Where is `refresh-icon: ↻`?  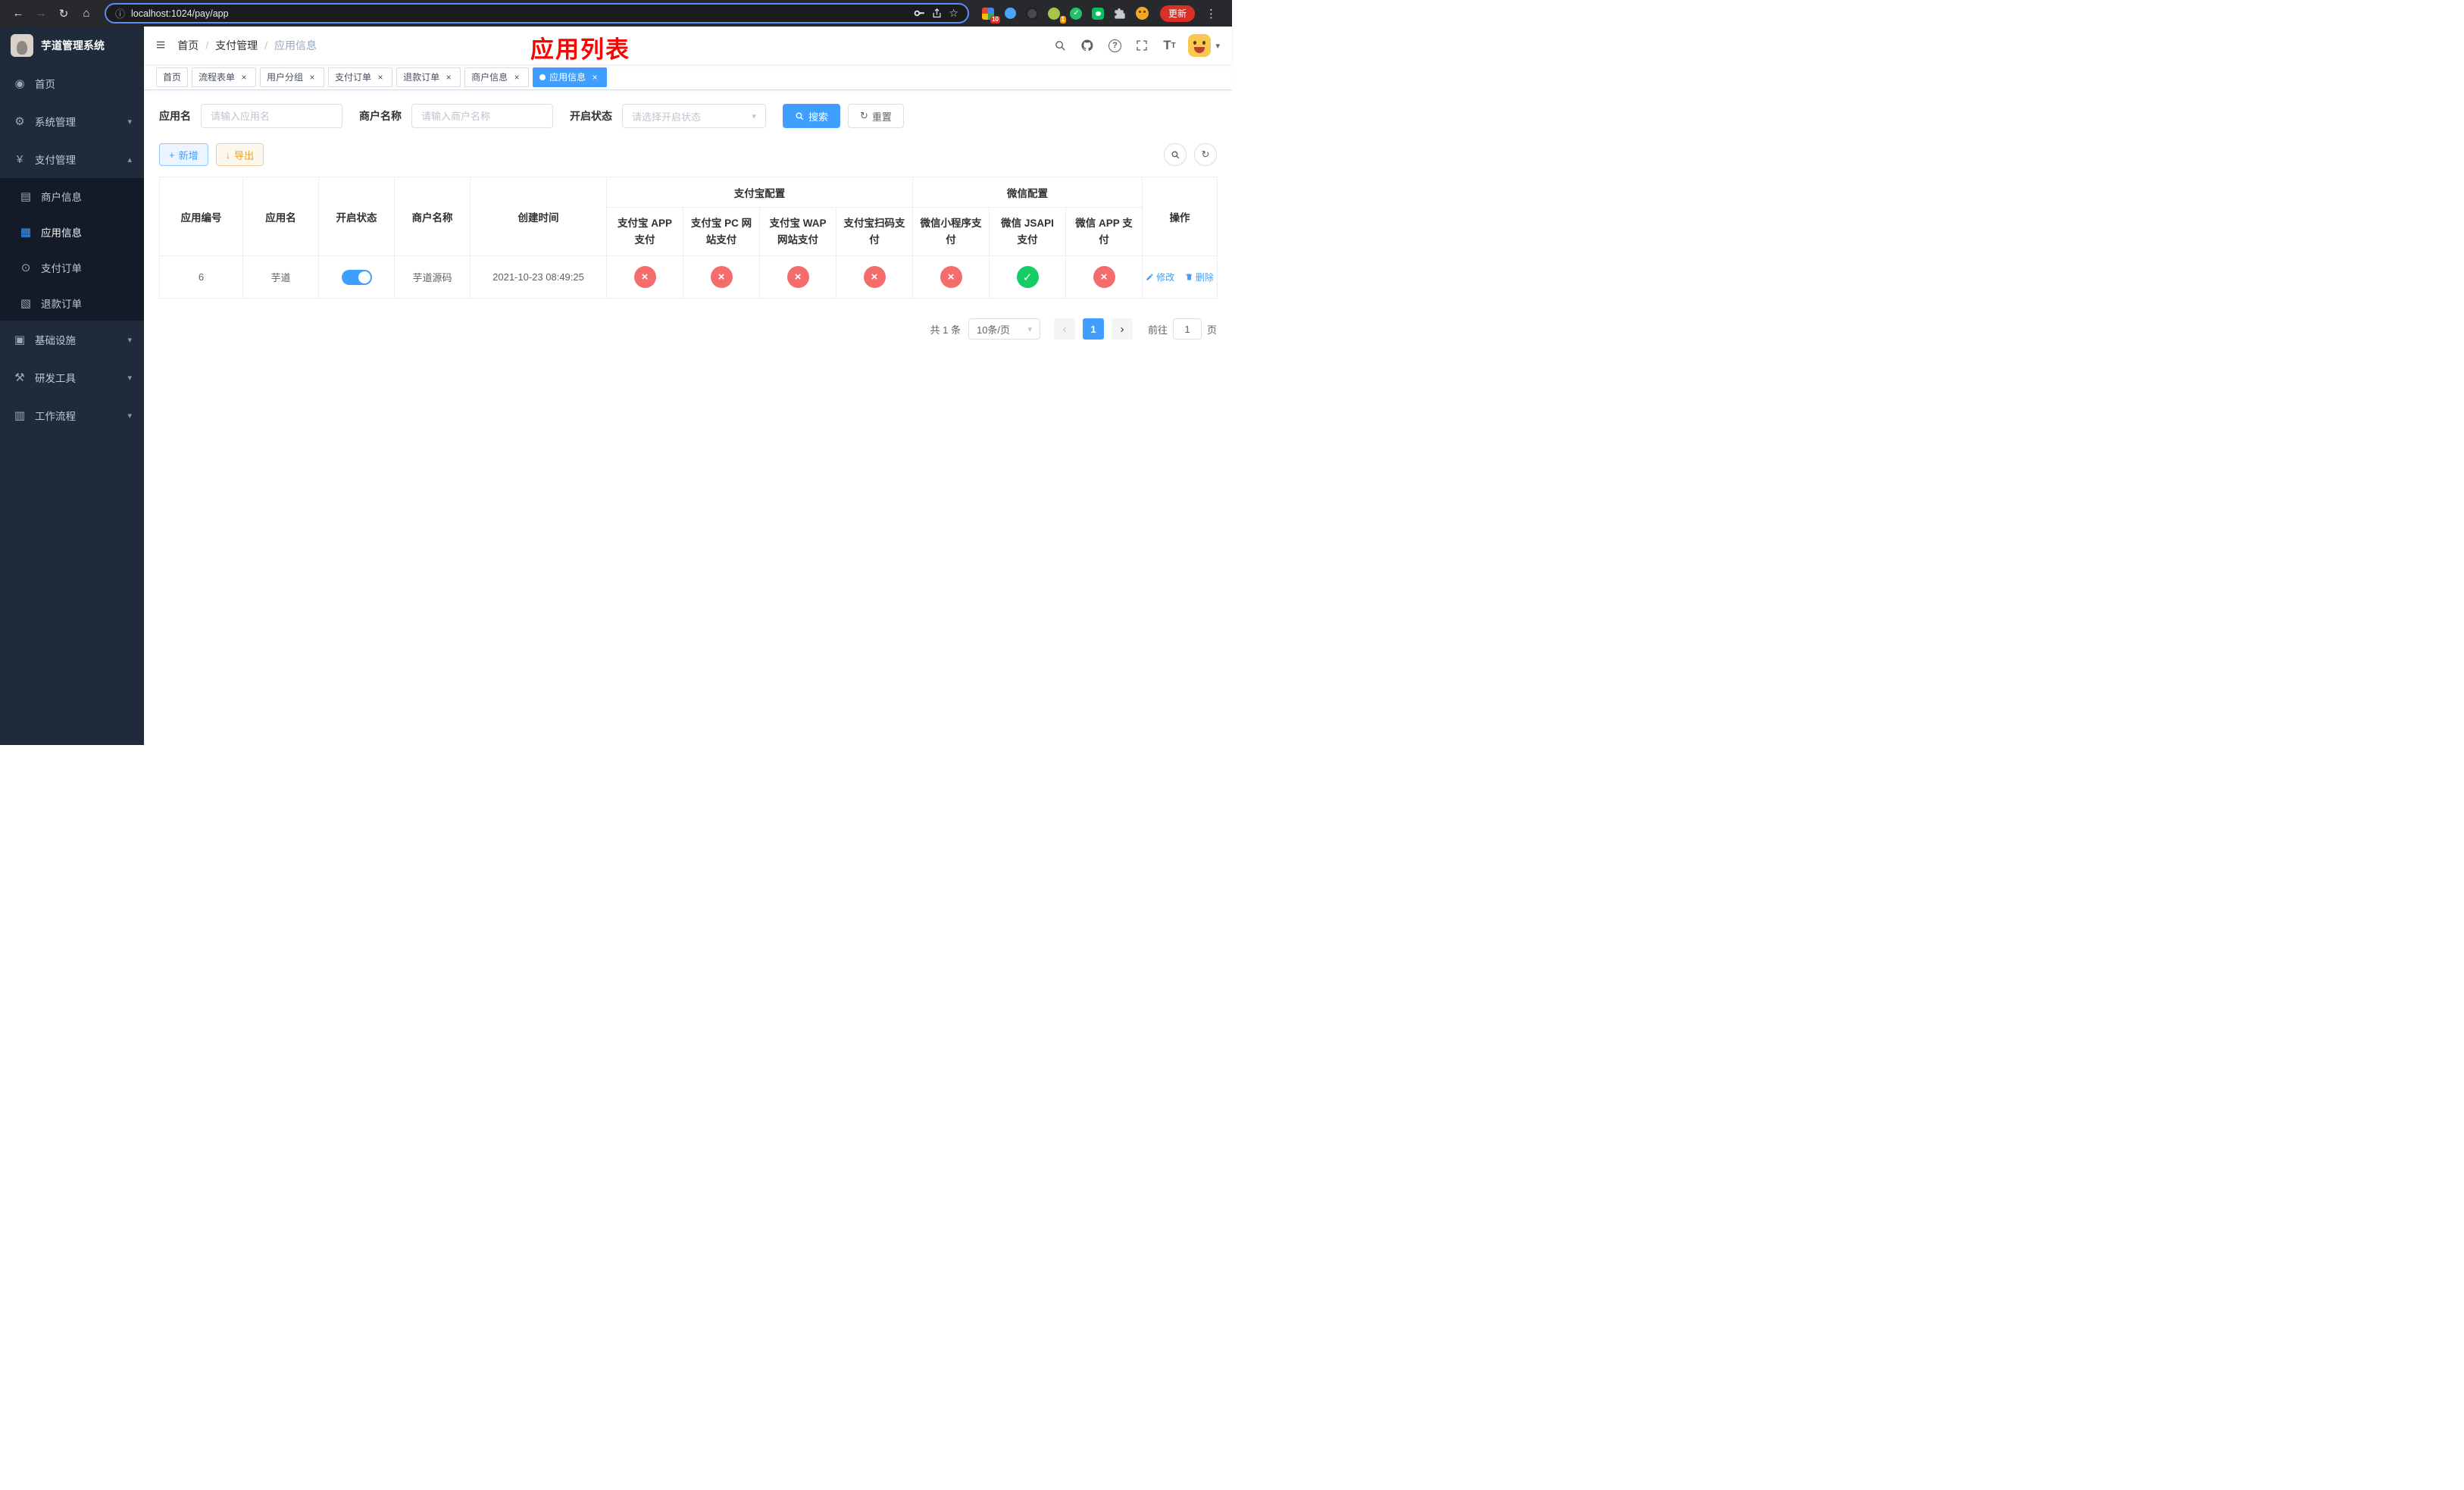 refresh-icon: ↻ is located at coordinates (1205, 154).